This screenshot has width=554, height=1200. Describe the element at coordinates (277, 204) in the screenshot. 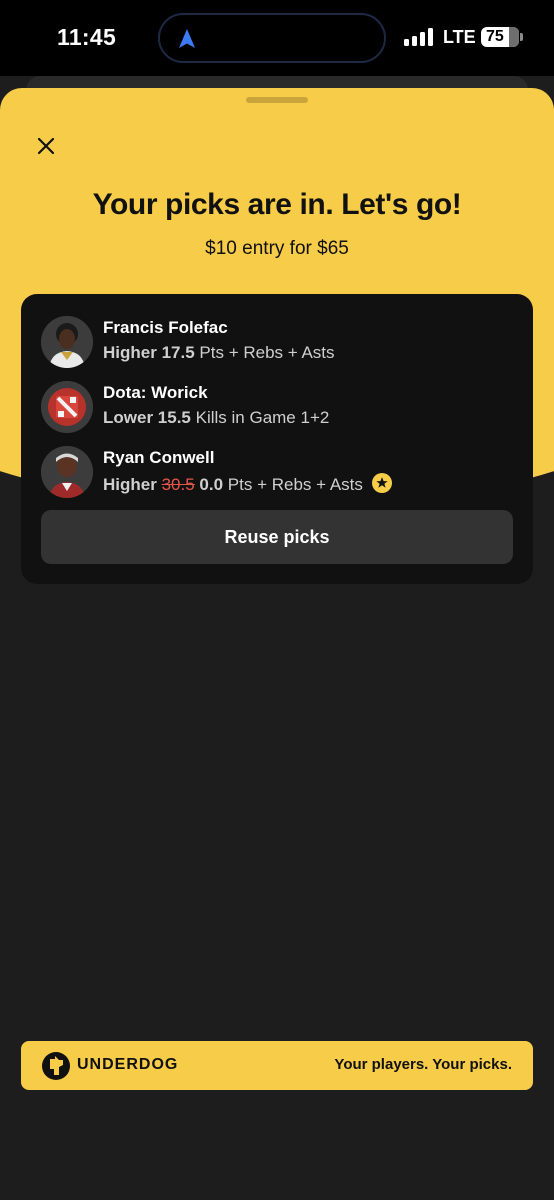

I see `page-title: Your picks are in. Let's go!` at that location.